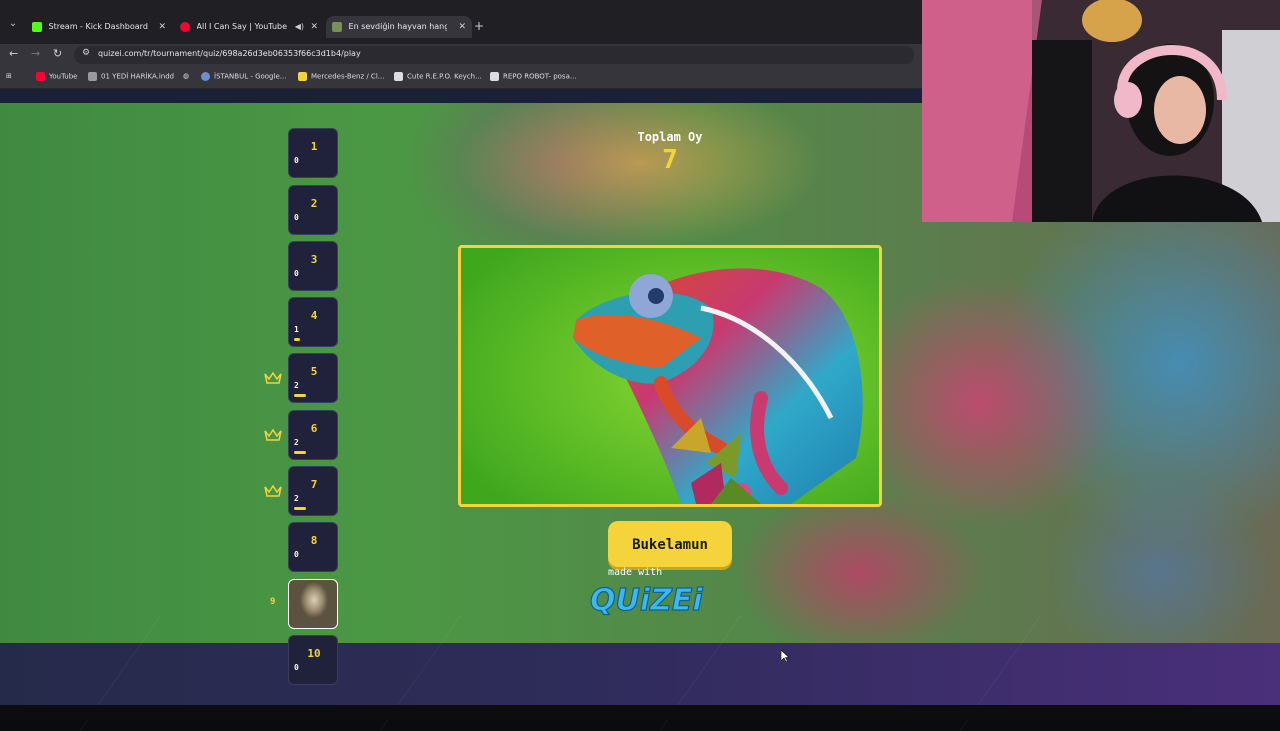 The height and width of the screenshot is (731, 1280). I want to click on folder-icon, so click(92, 76).